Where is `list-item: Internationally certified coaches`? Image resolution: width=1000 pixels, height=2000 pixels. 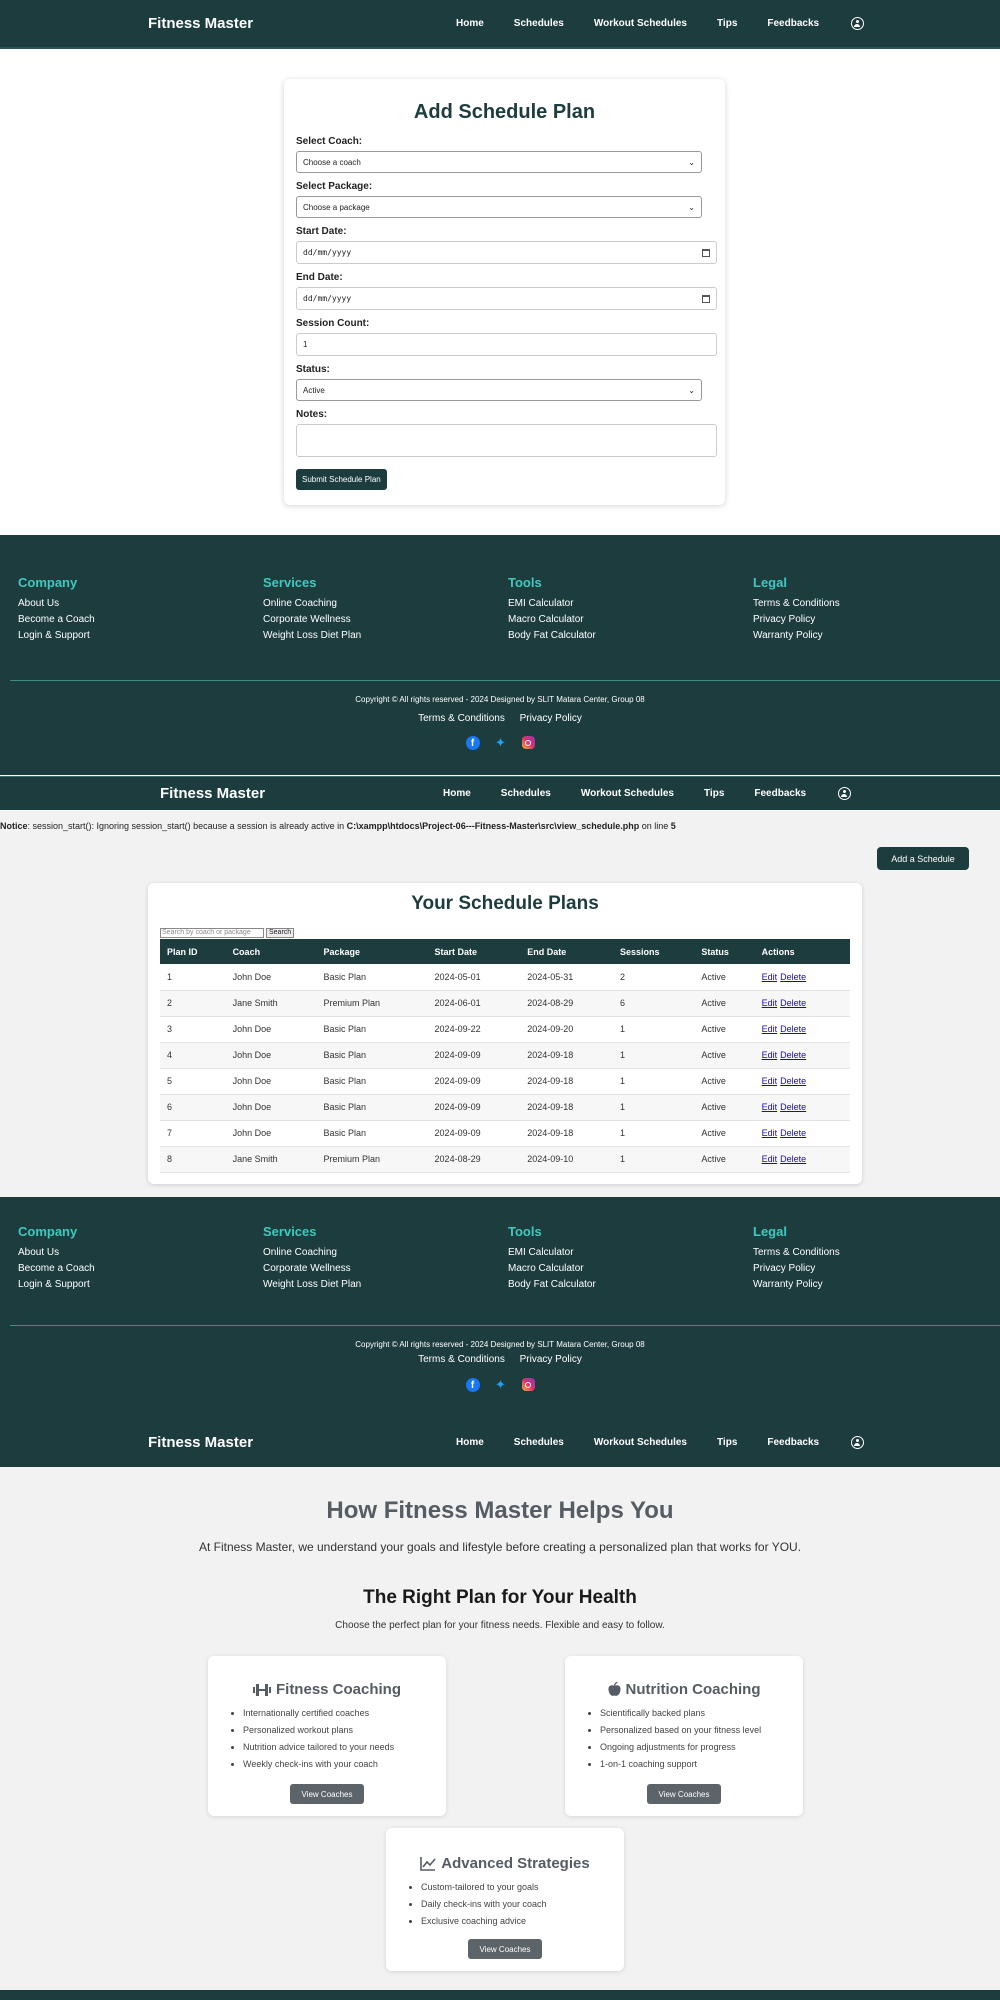
list-item: Internationally certified coaches is located at coordinates (344, 1713).